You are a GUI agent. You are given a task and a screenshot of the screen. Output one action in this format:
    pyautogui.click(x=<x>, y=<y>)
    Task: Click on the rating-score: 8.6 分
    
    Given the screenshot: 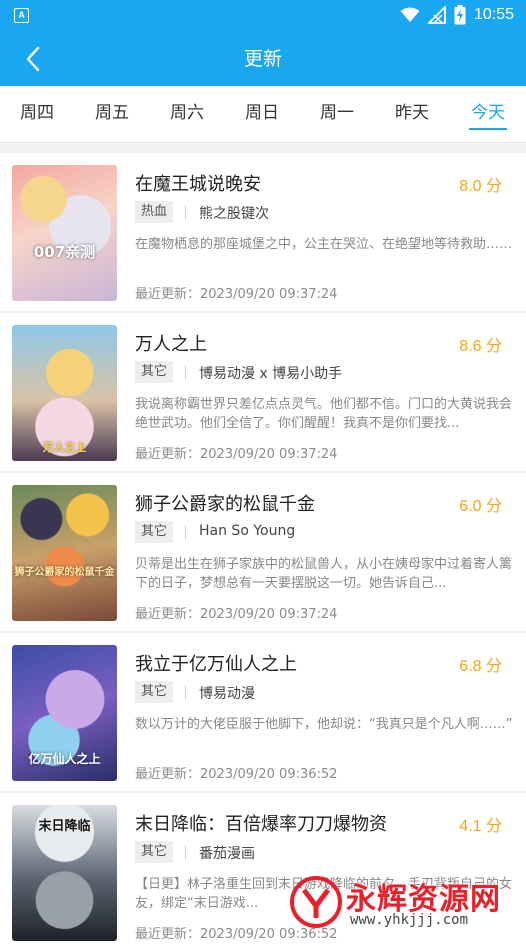 What is the action you would take?
    pyautogui.click(x=480, y=346)
    